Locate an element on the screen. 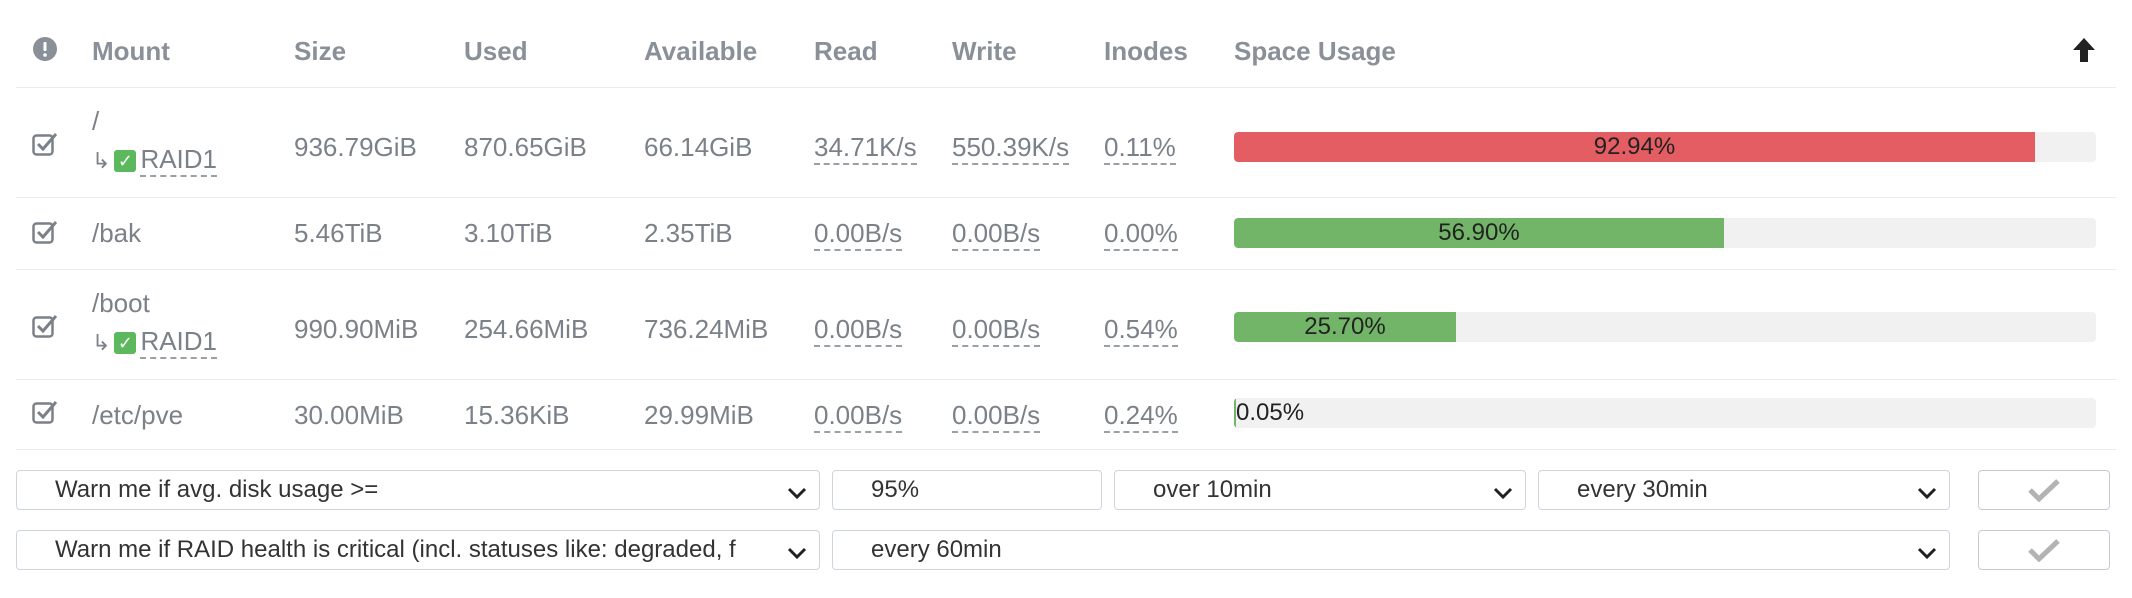  available-value: 29.99MiB is located at coordinates (699, 415).